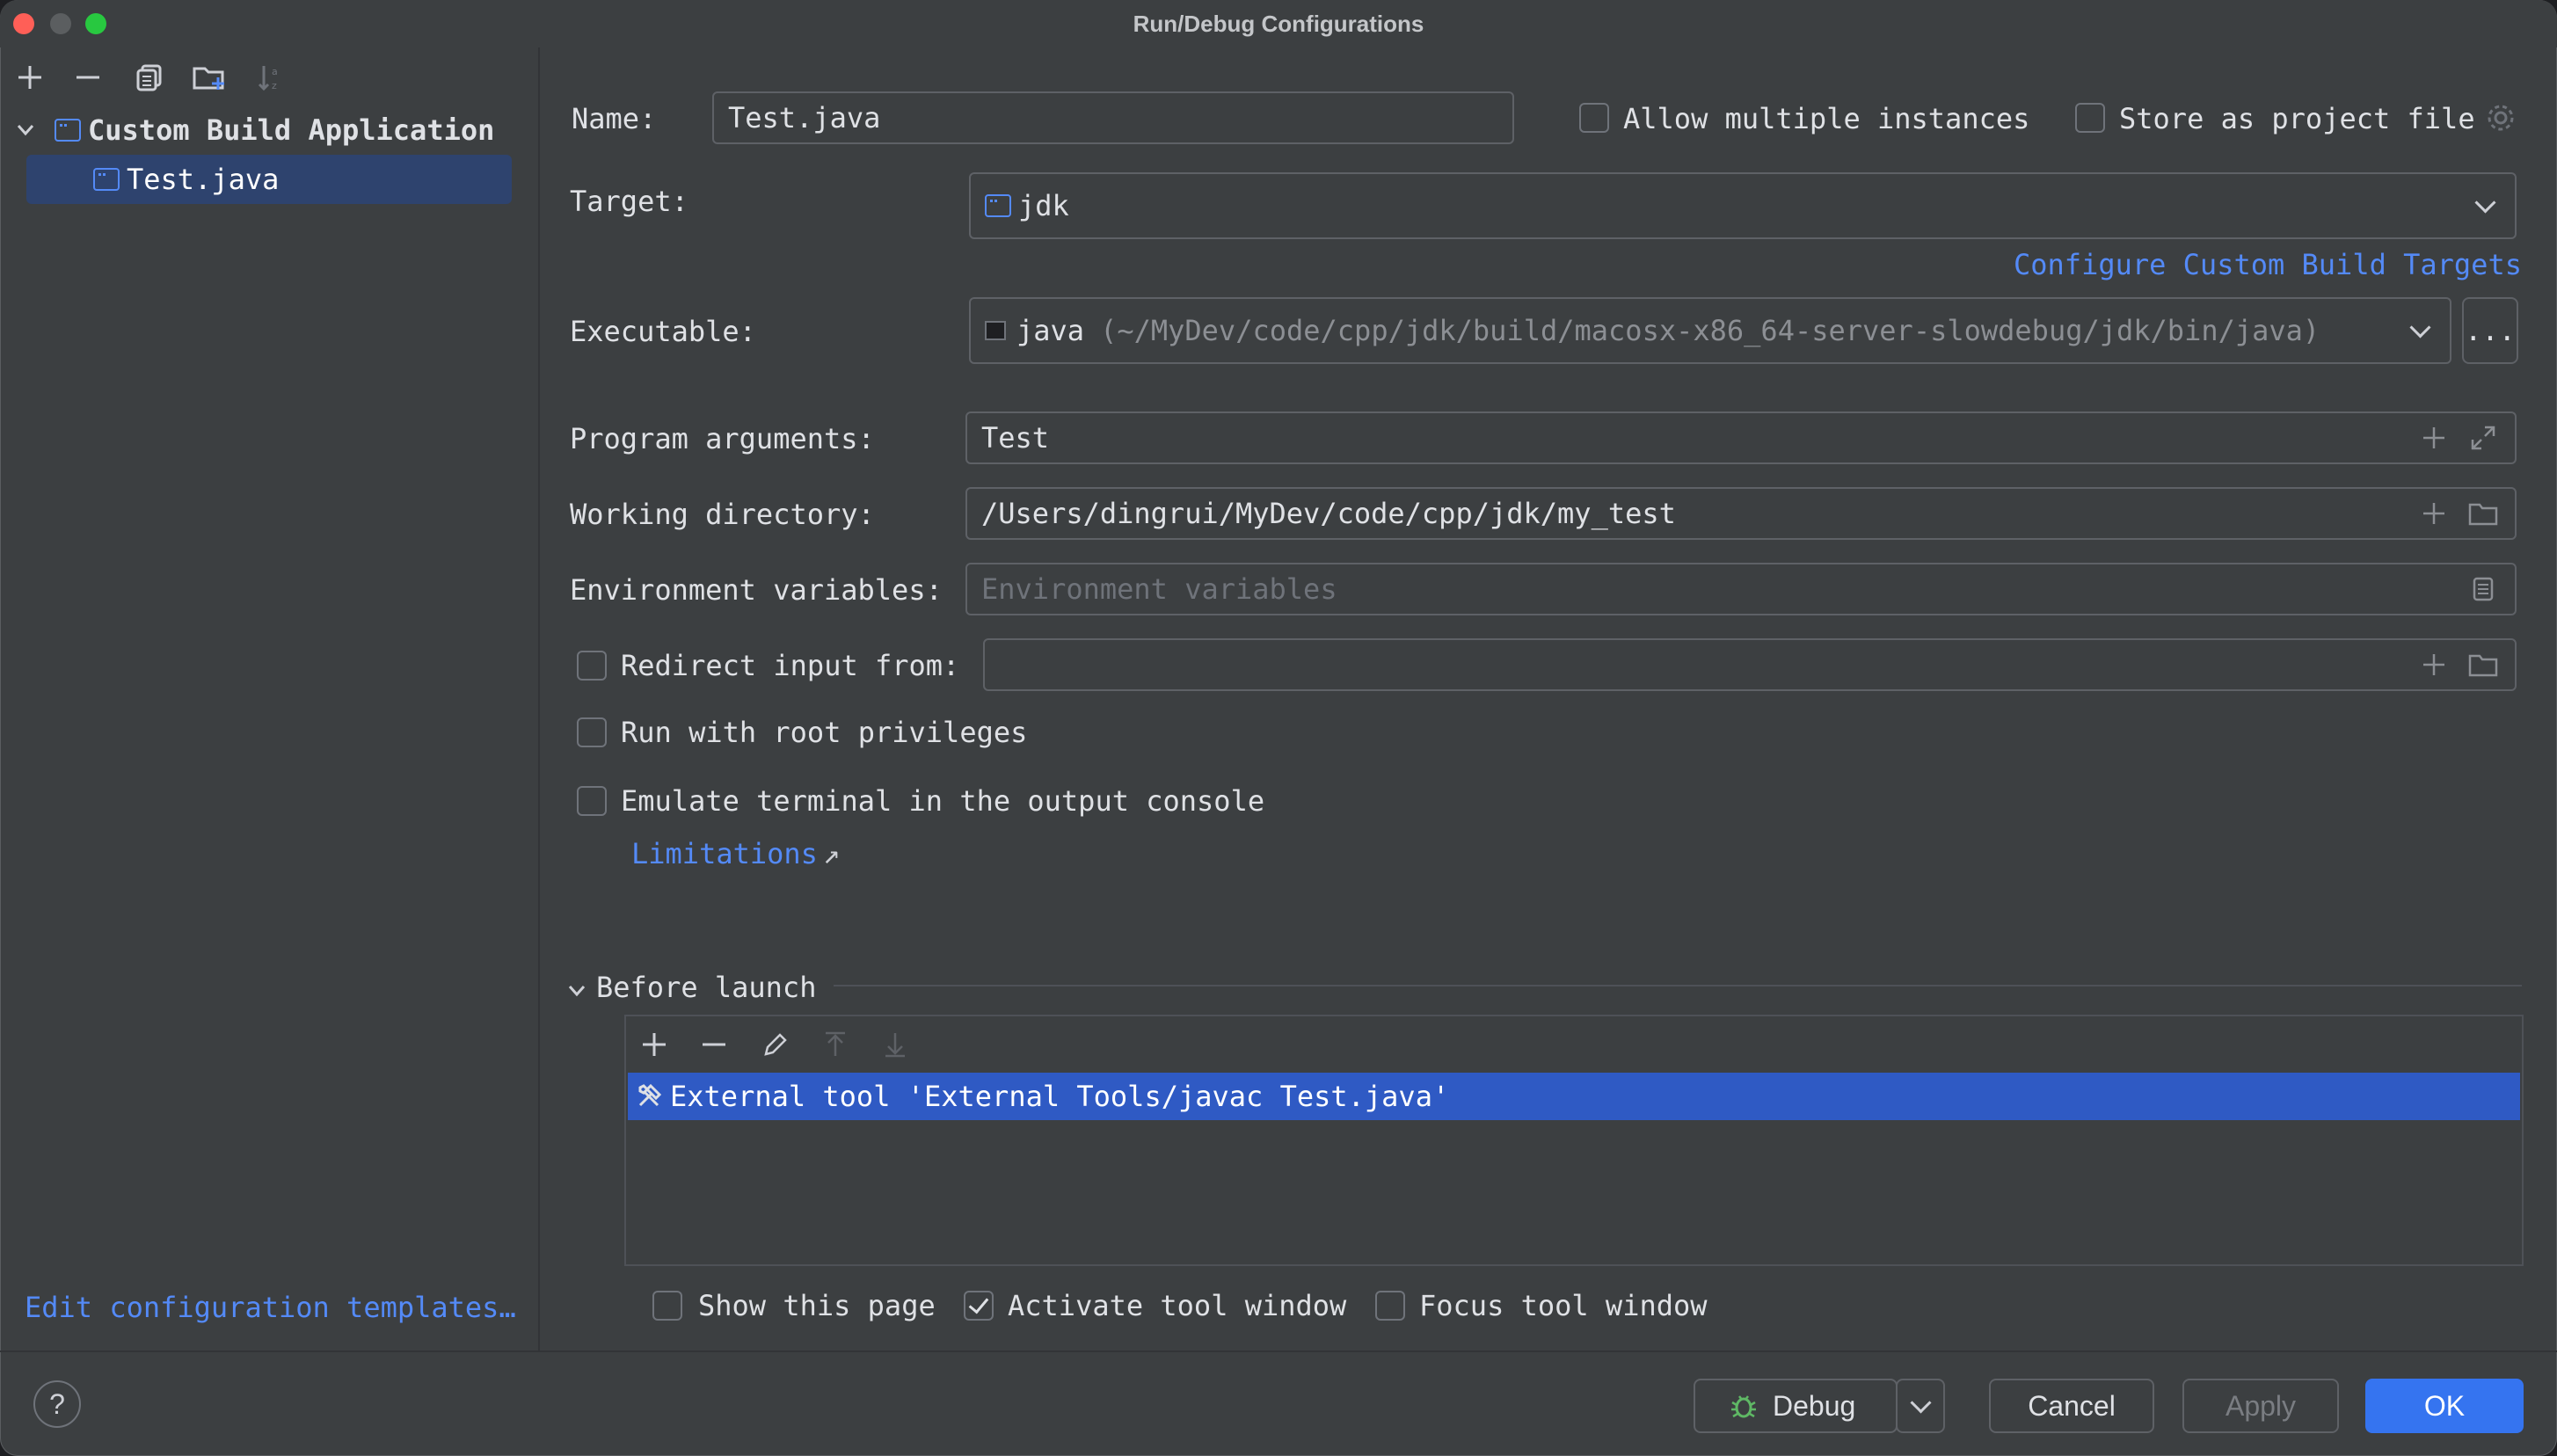 The image size is (2557, 1456). Describe the element at coordinates (629, 201) in the screenshot. I see `target-label: Target:` at that location.